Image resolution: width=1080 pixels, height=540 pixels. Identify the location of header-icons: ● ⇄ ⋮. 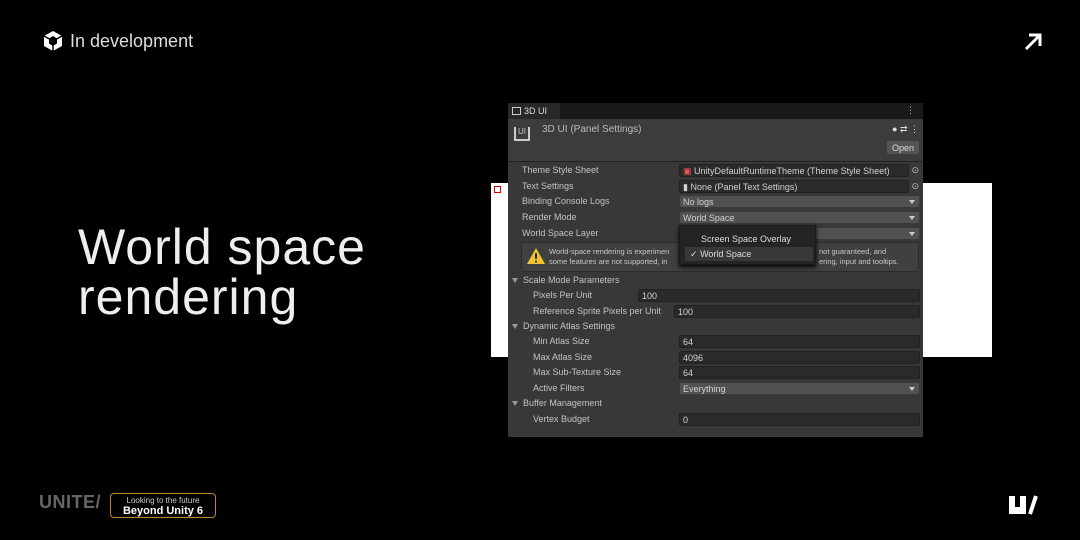
(905, 129).